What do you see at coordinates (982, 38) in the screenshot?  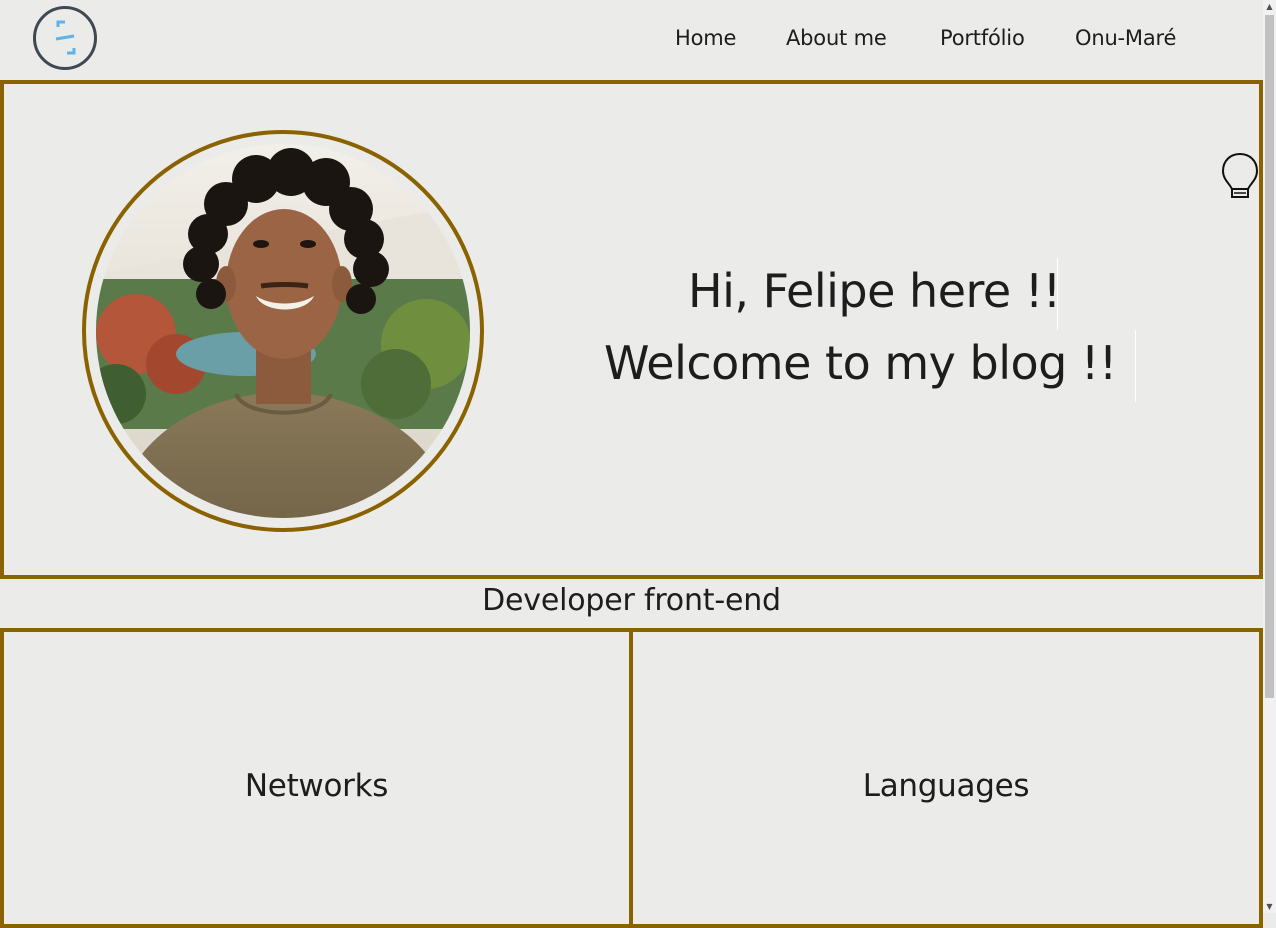 I see `nav-portfolio: Portfólio` at bounding box center [982, 38].